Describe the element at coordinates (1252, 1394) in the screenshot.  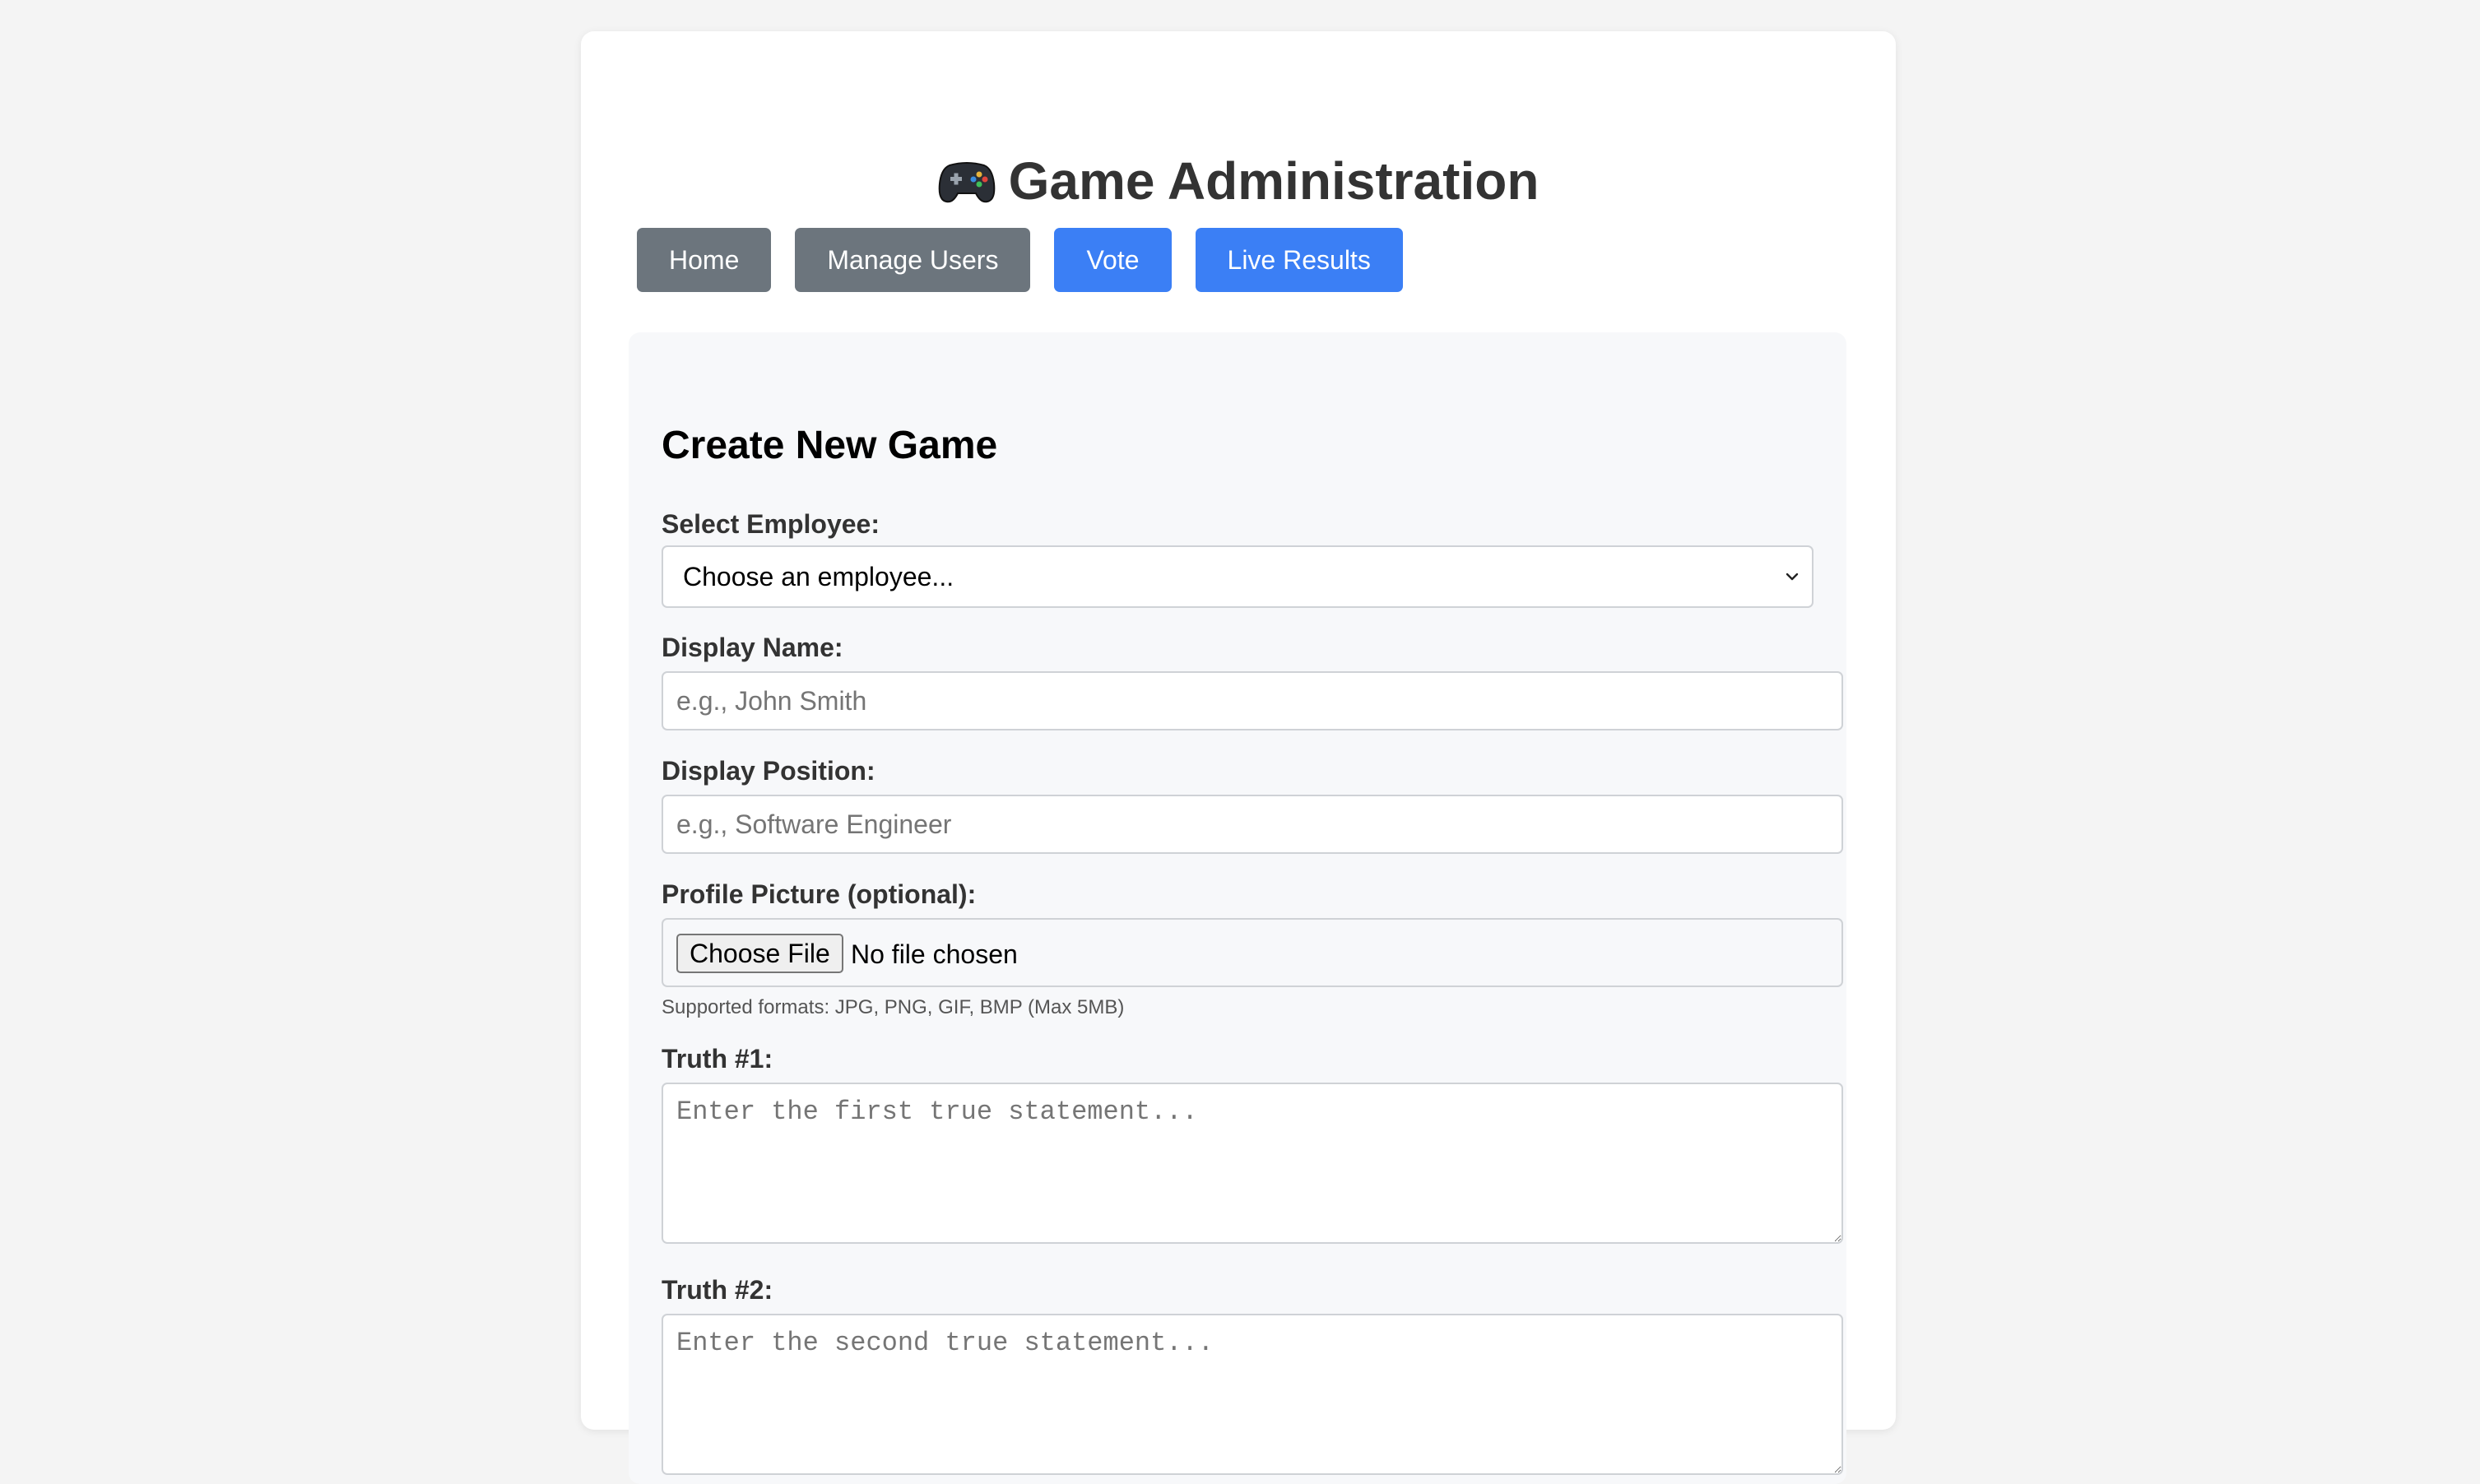
I see `truth2-textarea` at that location.